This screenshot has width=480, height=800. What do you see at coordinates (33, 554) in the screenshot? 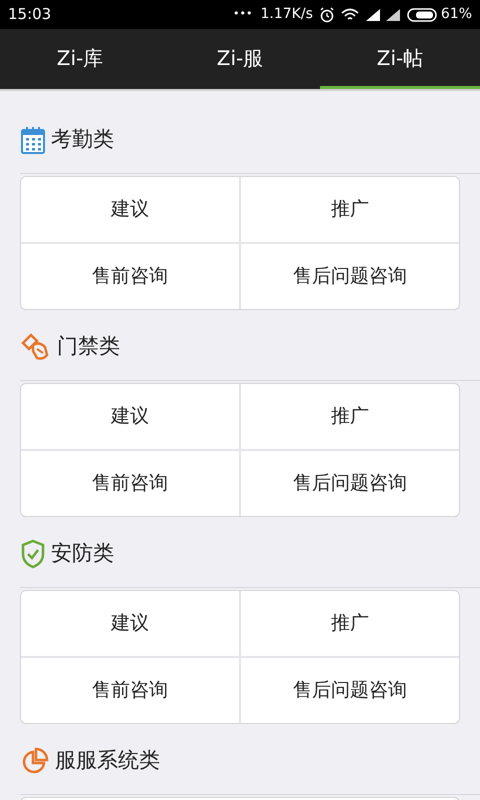
I see `shield-check-icon` at bounding box center [33, 554].